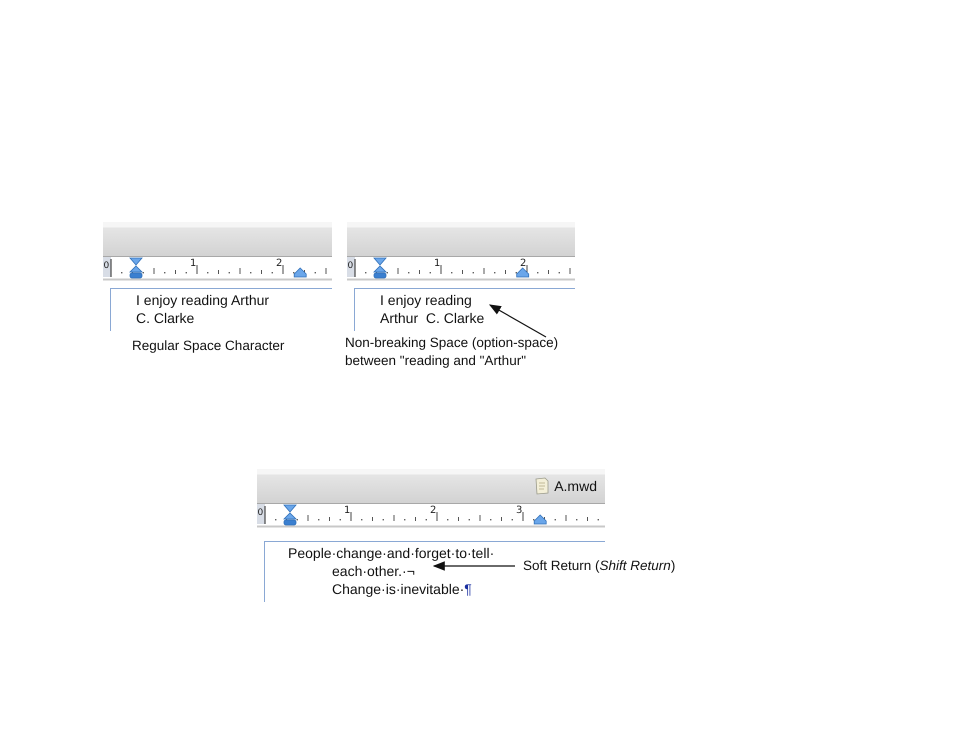 This screenshot has height=737, width=954. What do you see at coordinates (425, 300) in the screenshot?
I see `text-line: I enjoy reading` at bounding box center [425, 300].